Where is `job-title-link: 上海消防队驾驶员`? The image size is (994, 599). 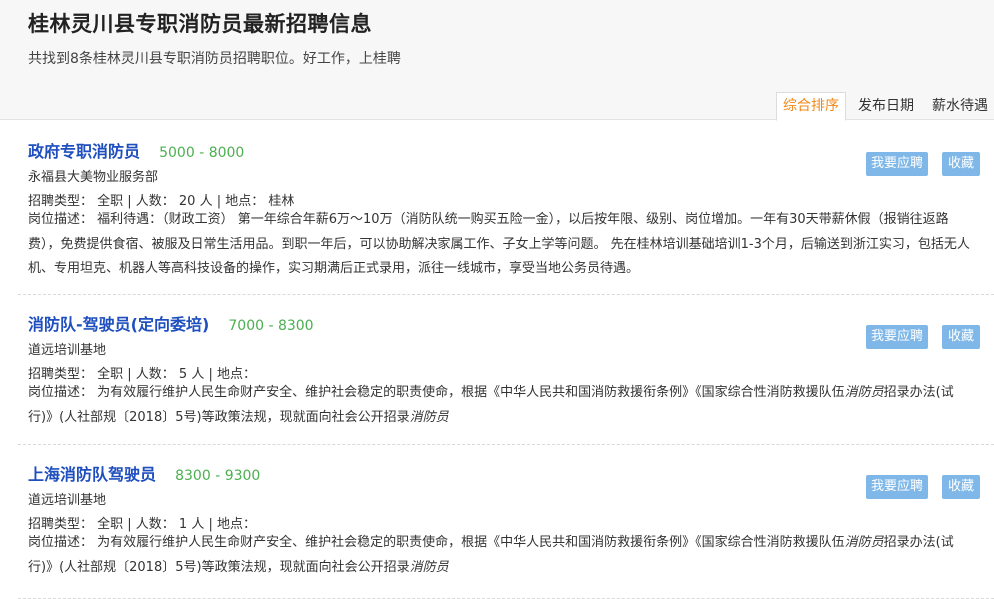
job-title-link: 上海消防队驾驶员 is located at coordinates (92, 474).